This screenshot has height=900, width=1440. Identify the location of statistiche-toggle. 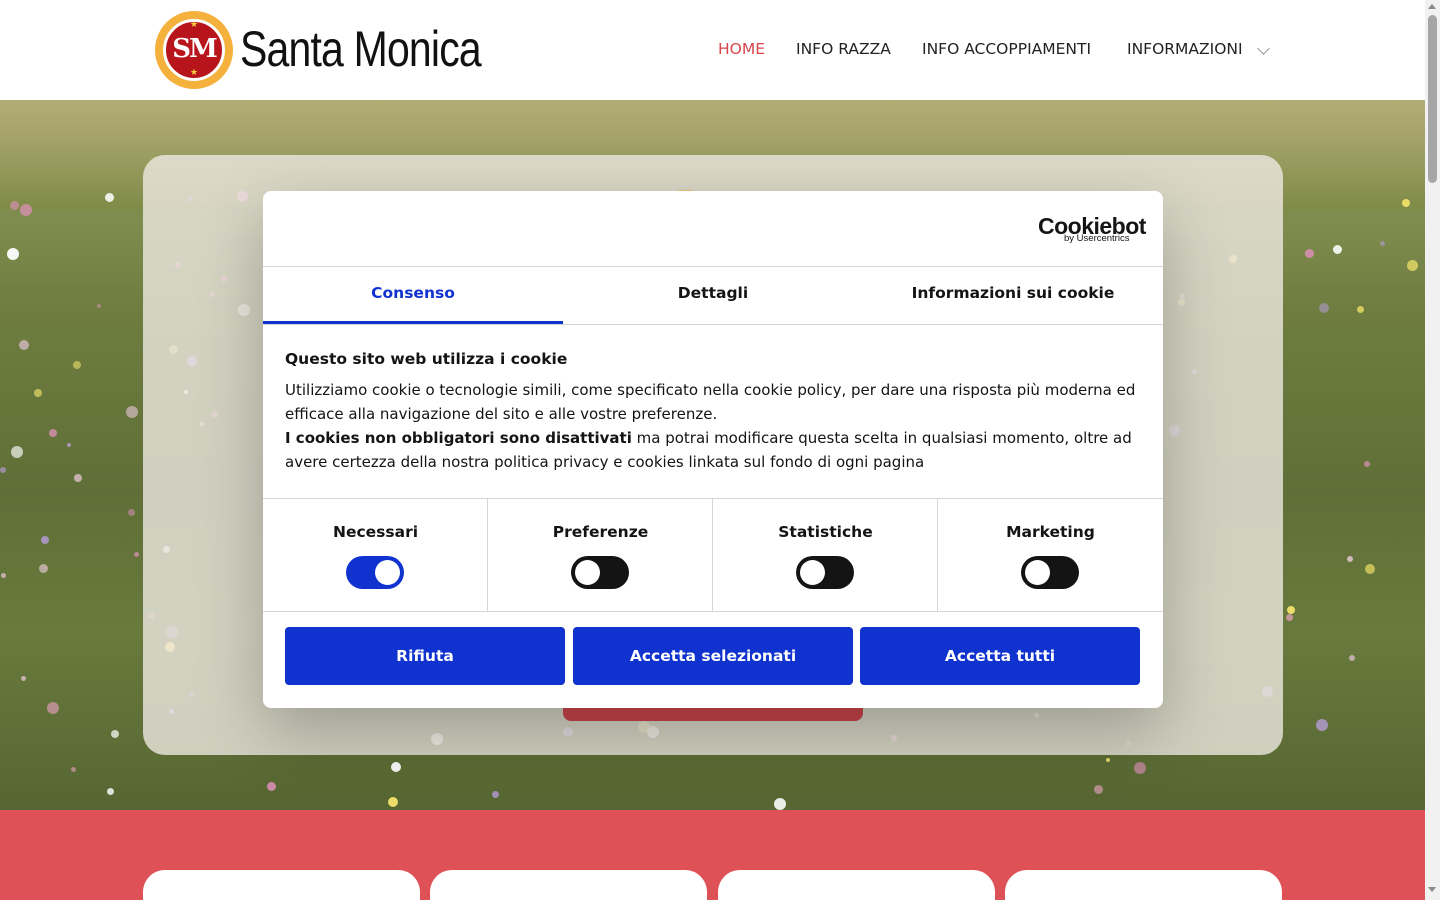
(825, 572).